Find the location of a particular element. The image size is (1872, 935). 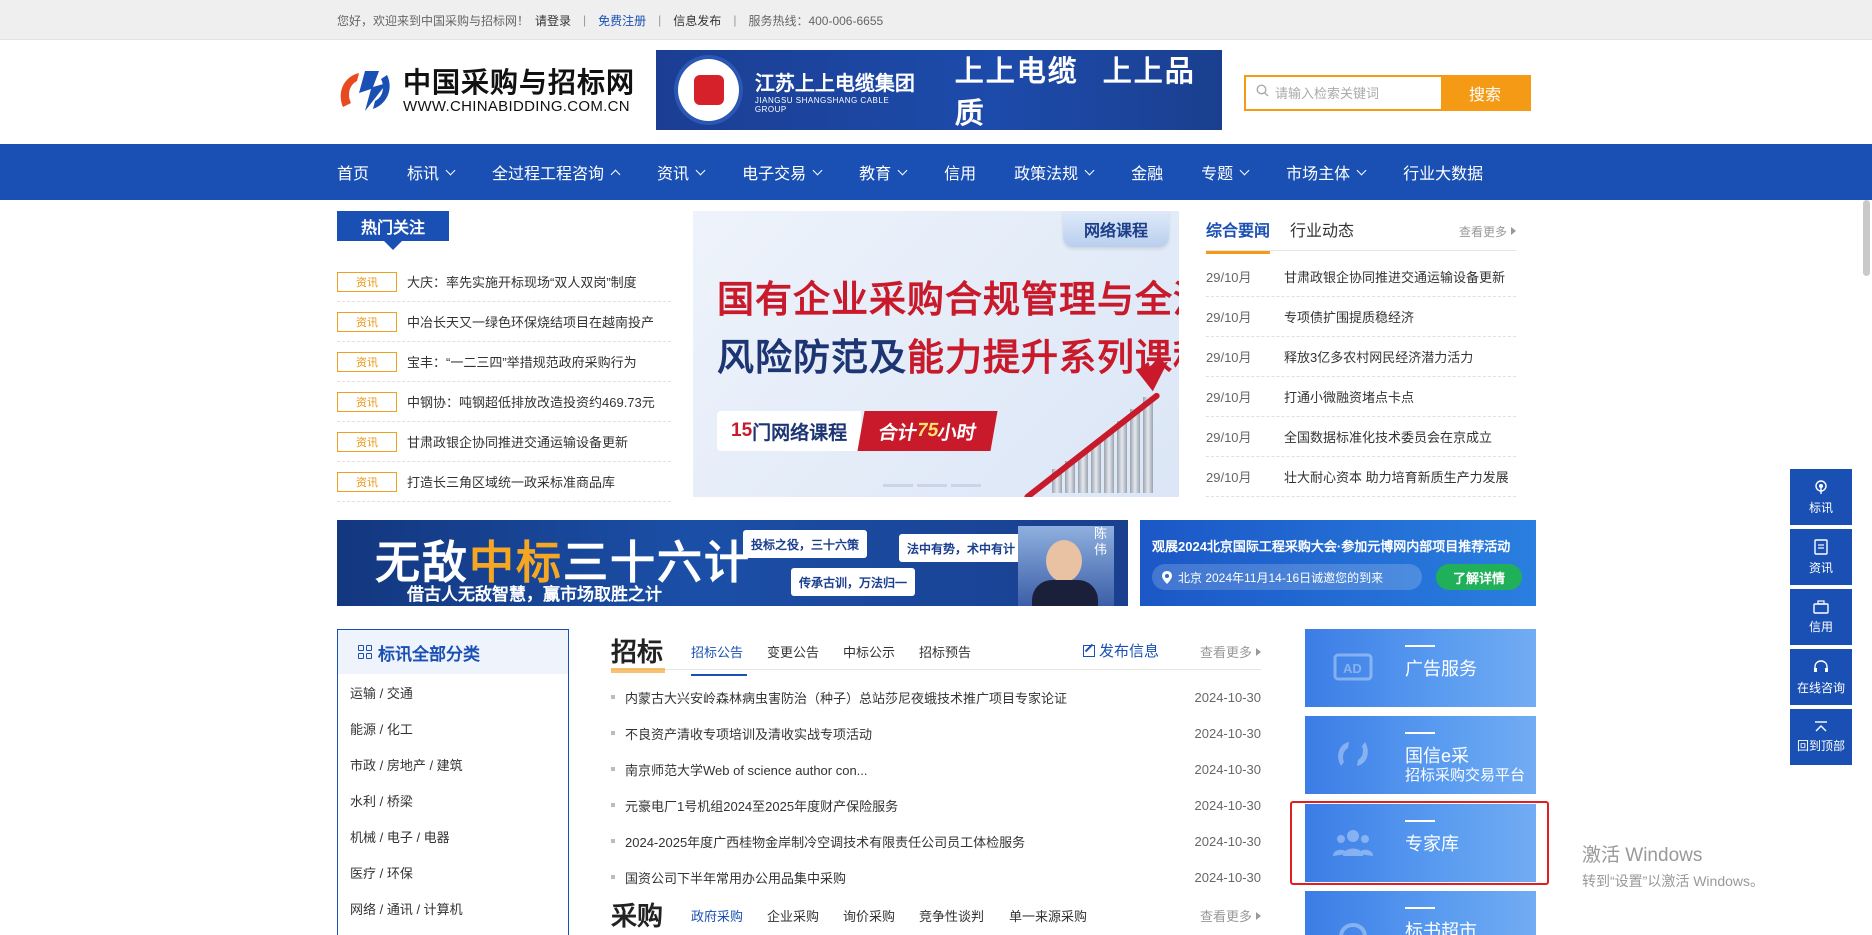

tab-inquiry-purchase: 询价采购 is located at coordinates (869, 915).